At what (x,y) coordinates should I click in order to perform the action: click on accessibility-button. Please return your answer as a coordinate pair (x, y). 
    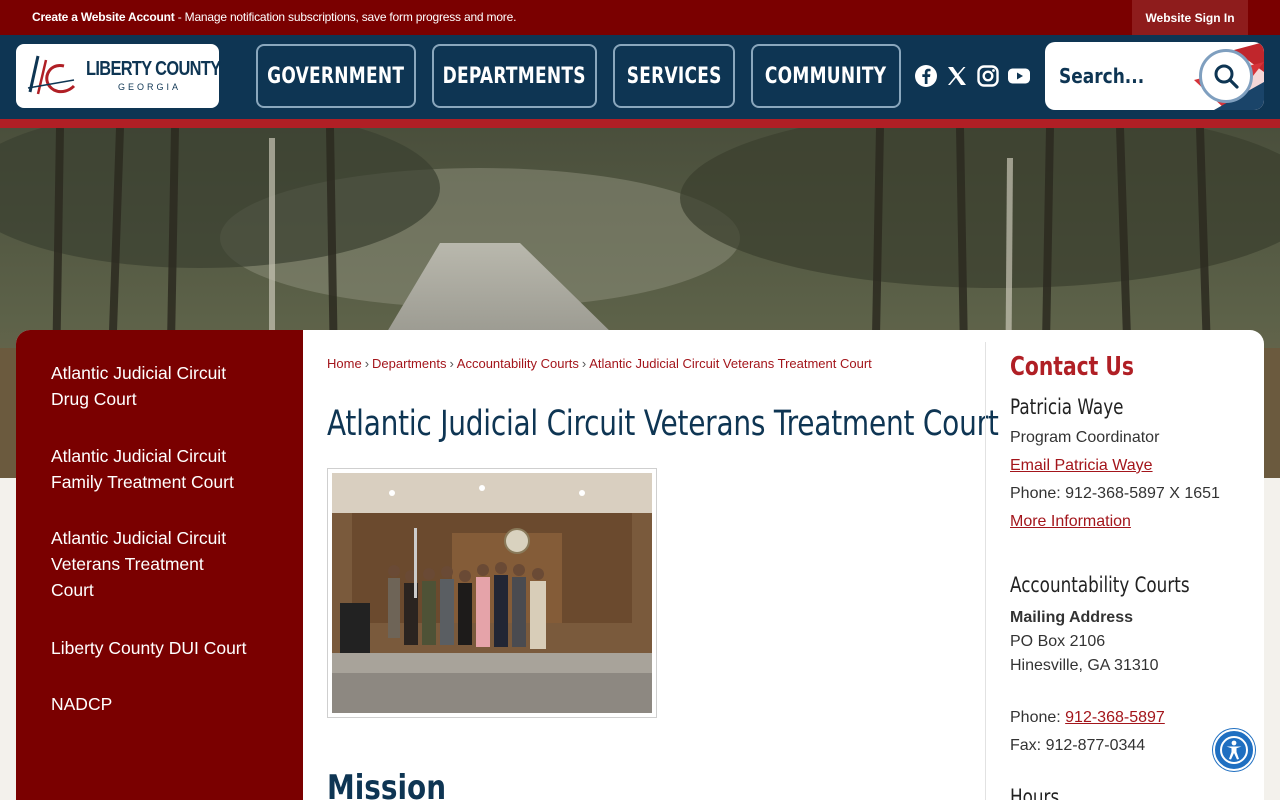
    Looking at the image, I should click on (1234, 750).